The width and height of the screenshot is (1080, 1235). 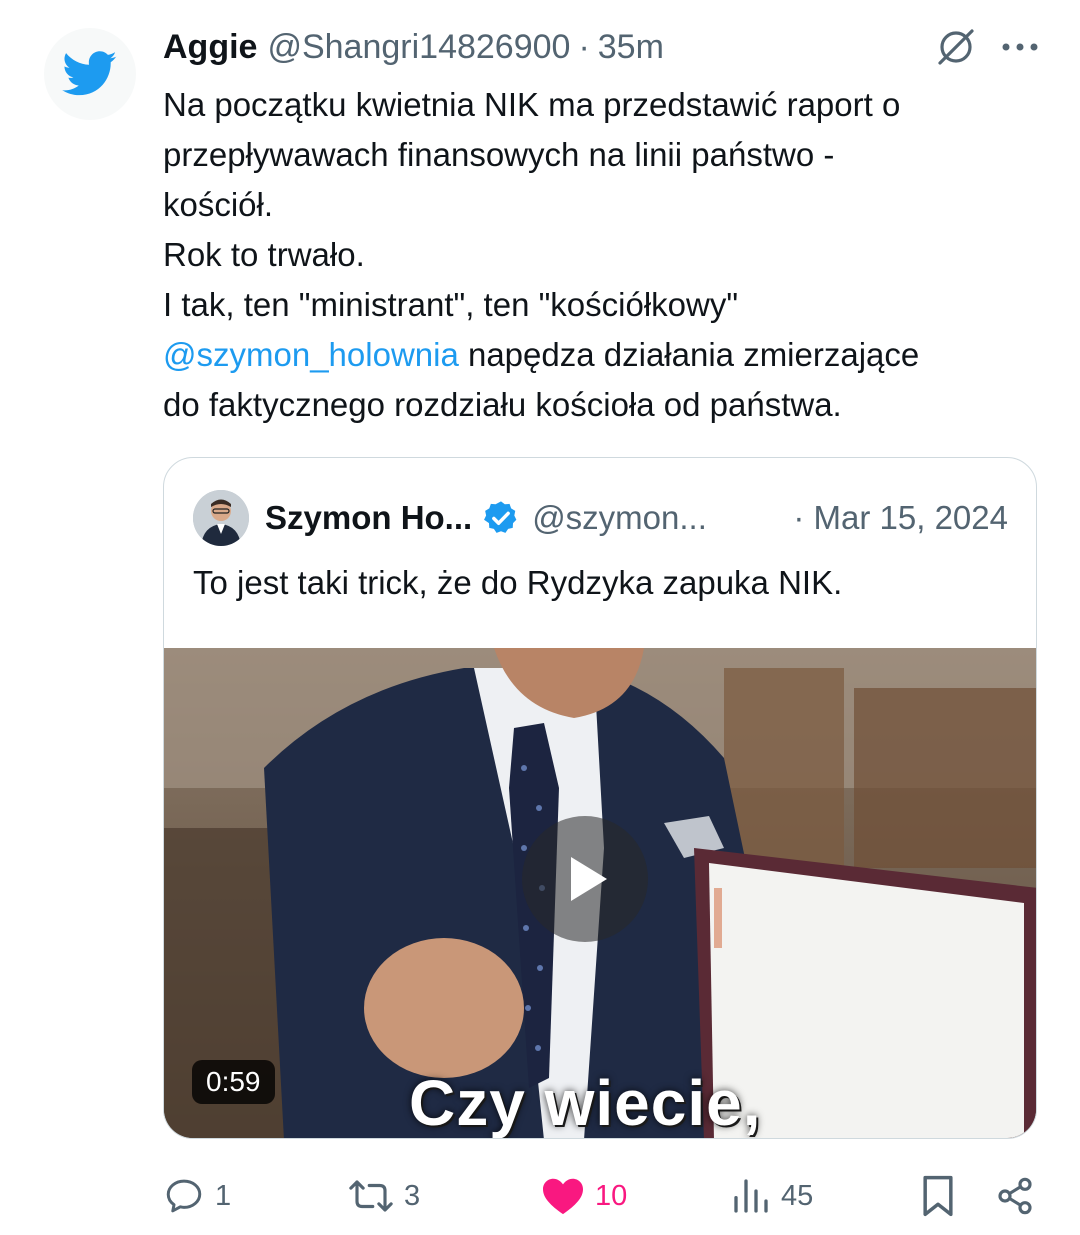 I want to click on tweet-time: 35m, so click(x=631, y=47).